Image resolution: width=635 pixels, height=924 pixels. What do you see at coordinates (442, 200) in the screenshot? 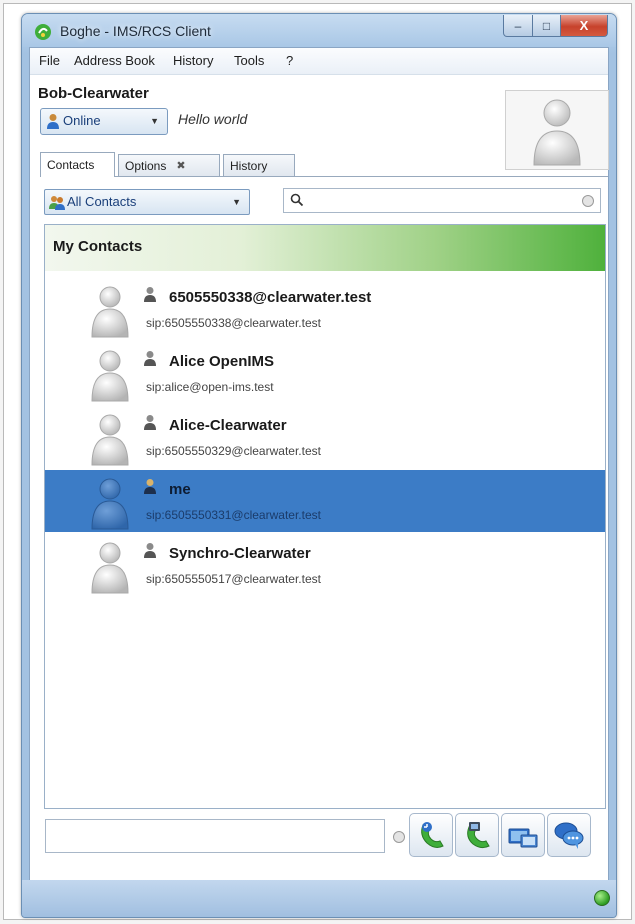
I see `contact-search-input` at bounding box center [442, 200].